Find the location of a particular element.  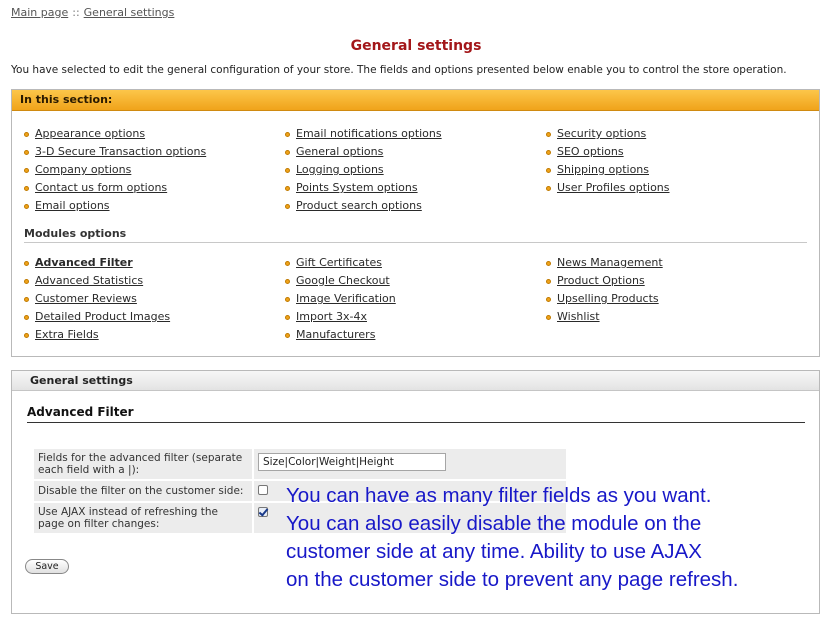

module-item: Gift Certificates is located at coordinates (340, 263).